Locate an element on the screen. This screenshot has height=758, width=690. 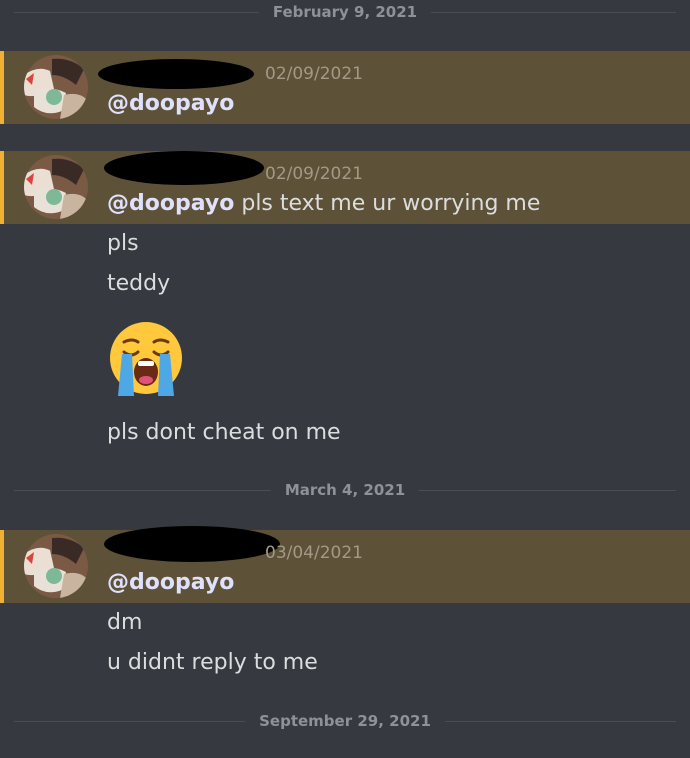
message-timestamp: 03/04/2021 is located at coordinates (314, 553).